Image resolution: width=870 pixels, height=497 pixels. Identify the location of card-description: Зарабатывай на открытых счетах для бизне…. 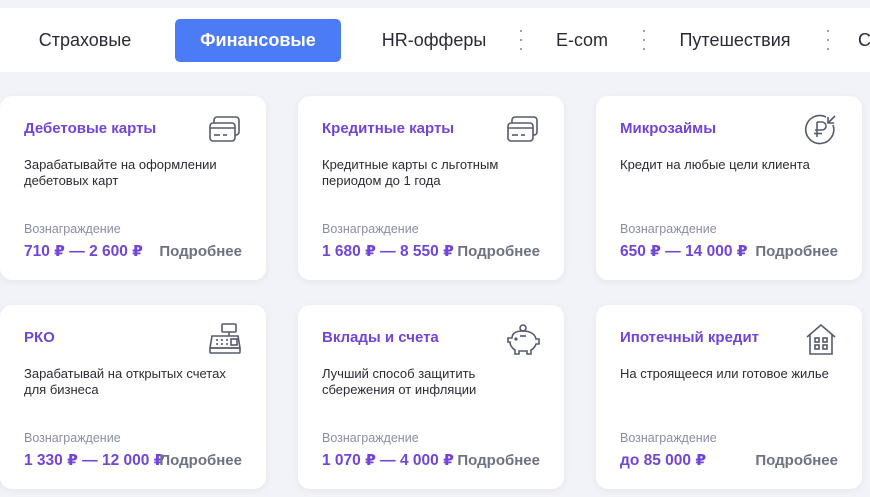
(125, 381).